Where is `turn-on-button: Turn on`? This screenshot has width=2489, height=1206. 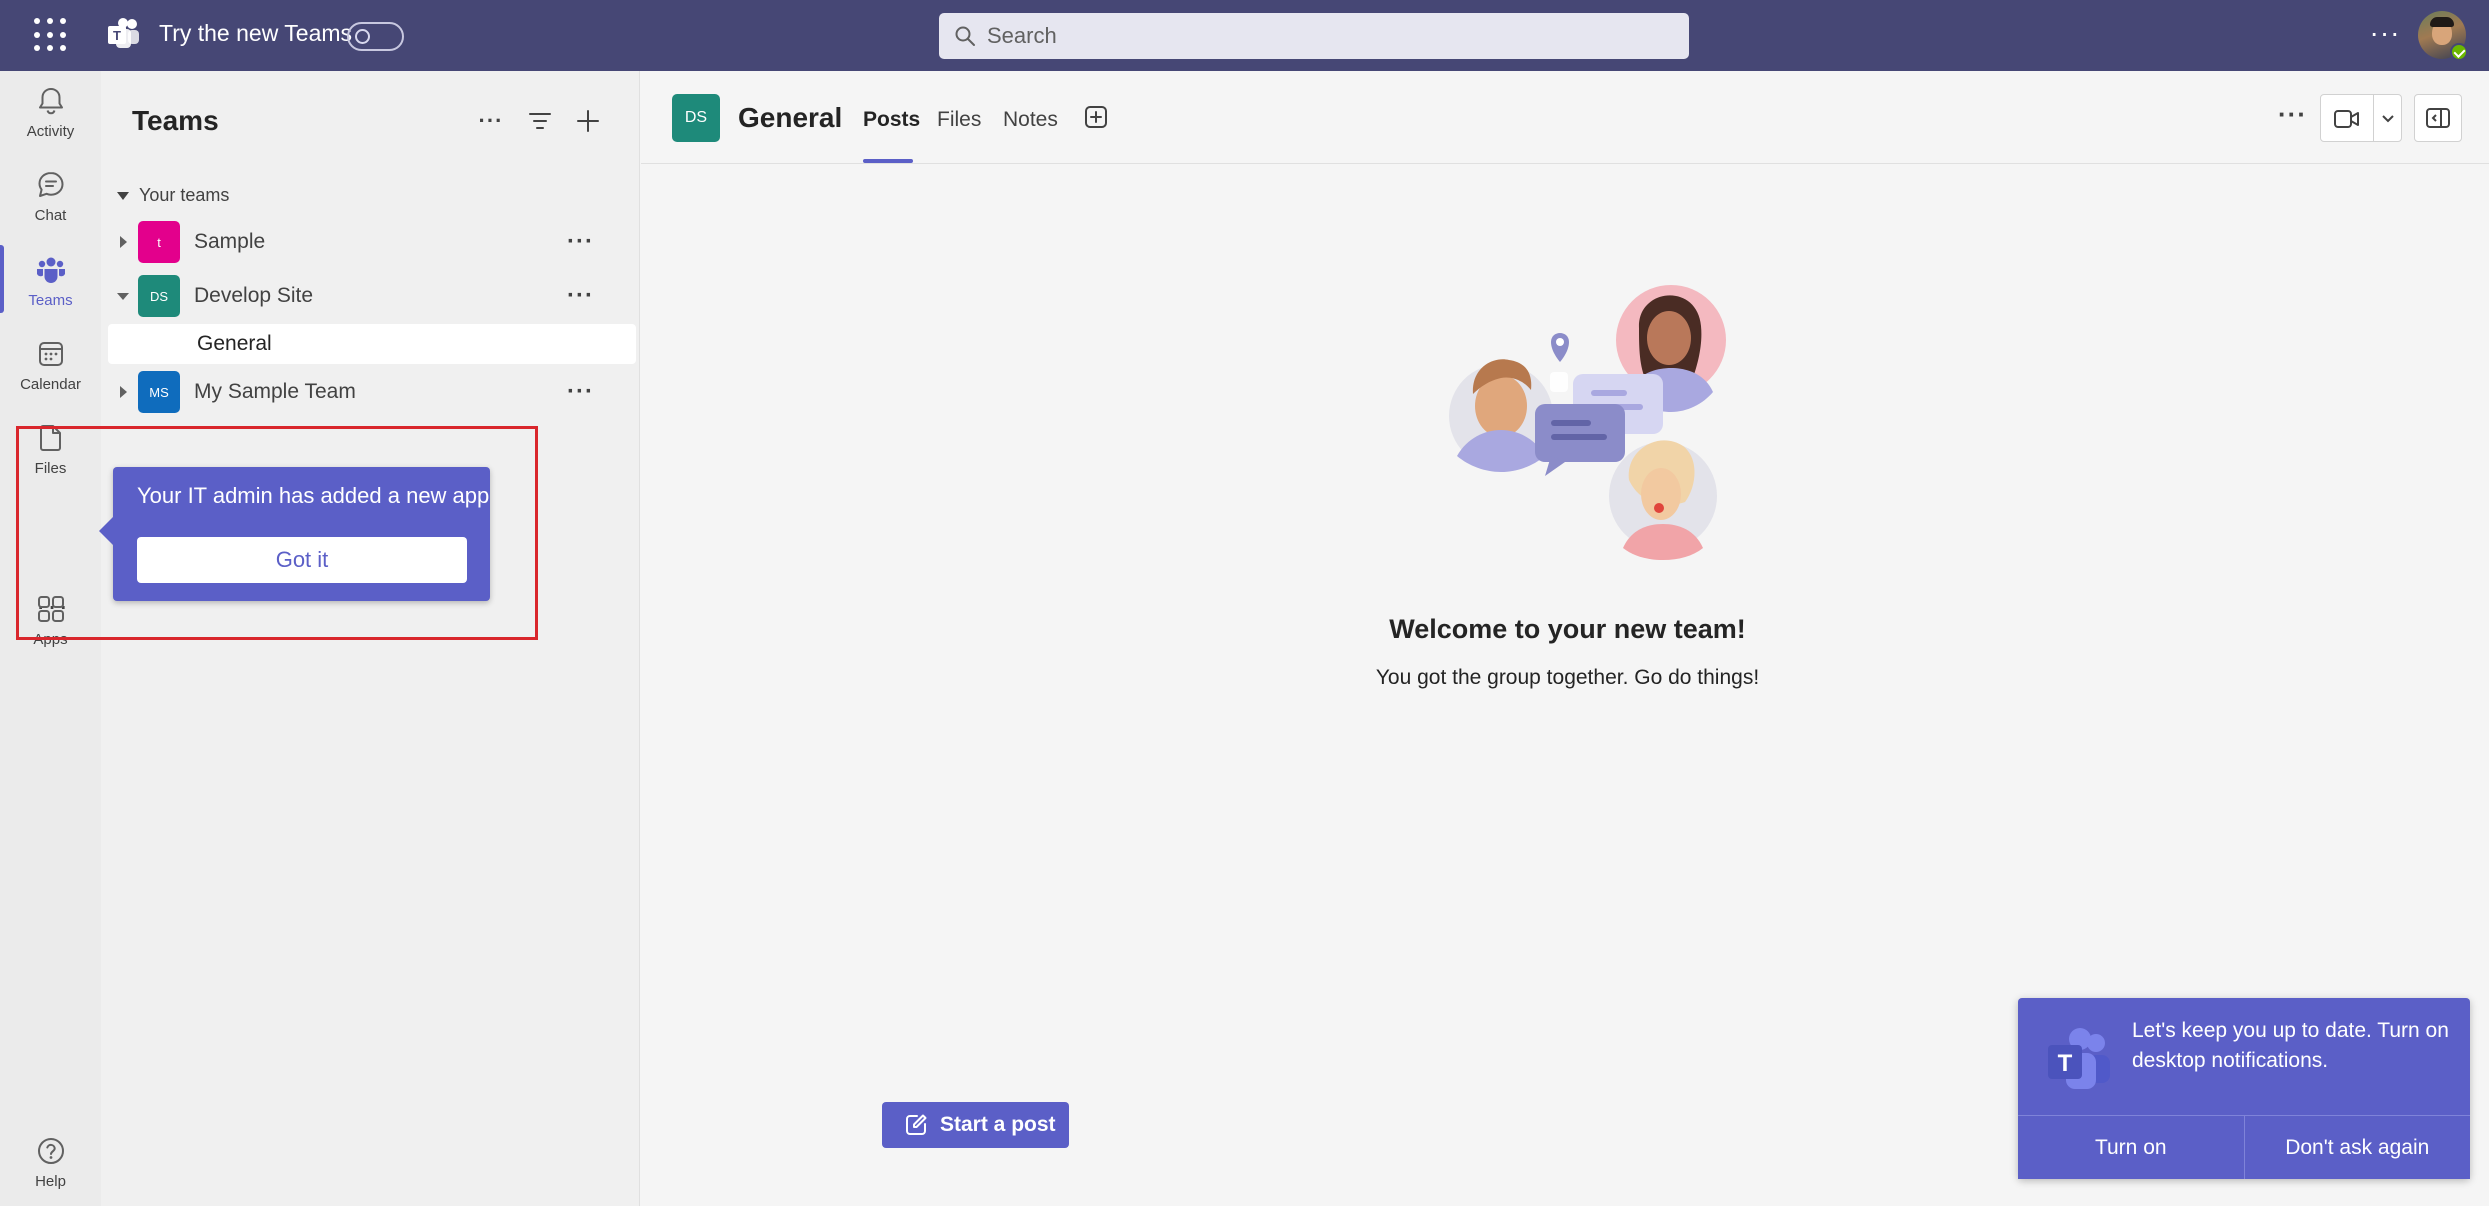
turn-on-button: Turn on is located at coordinates (2131, 1147).